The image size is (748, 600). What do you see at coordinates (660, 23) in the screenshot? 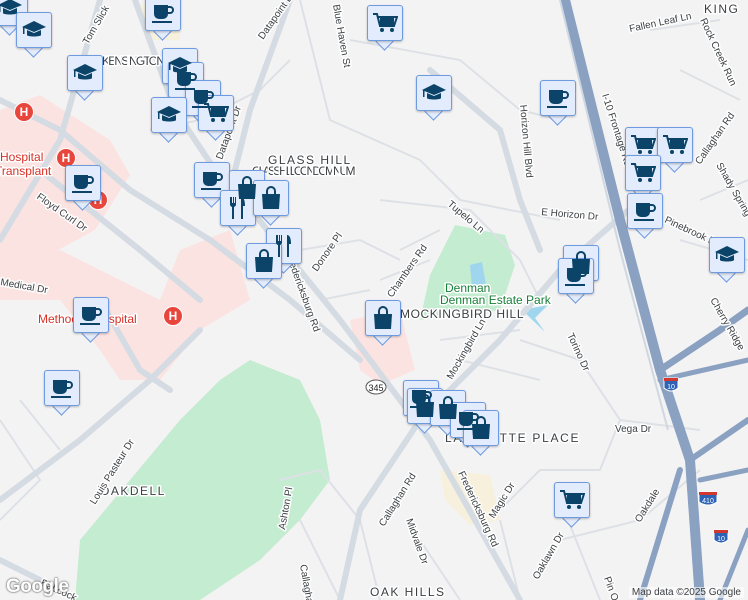
I see `svg-text: Fallen Leaf Ln` at bounding box center [660, 23].